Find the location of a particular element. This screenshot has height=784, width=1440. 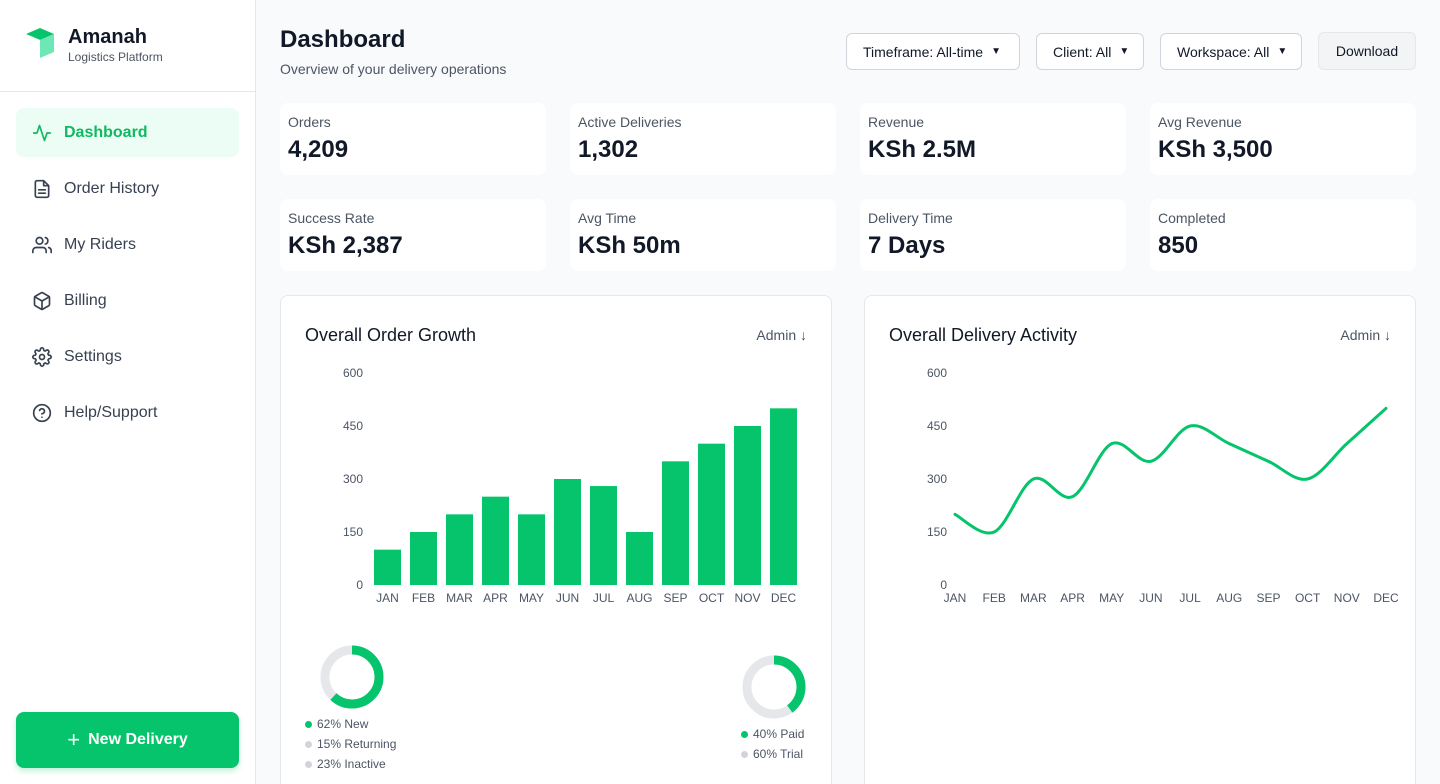

page-title: Dashboard is located at coordinates (343, 39).